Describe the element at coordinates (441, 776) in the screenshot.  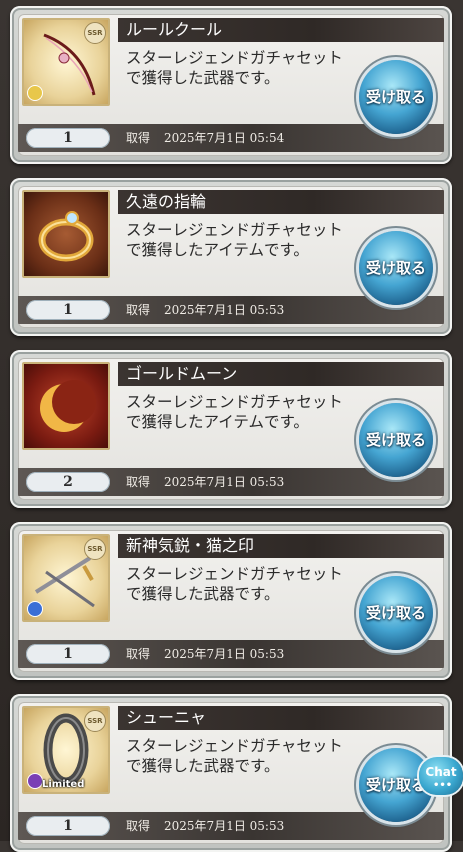
I see `chat-button: Chat •••` at that location.